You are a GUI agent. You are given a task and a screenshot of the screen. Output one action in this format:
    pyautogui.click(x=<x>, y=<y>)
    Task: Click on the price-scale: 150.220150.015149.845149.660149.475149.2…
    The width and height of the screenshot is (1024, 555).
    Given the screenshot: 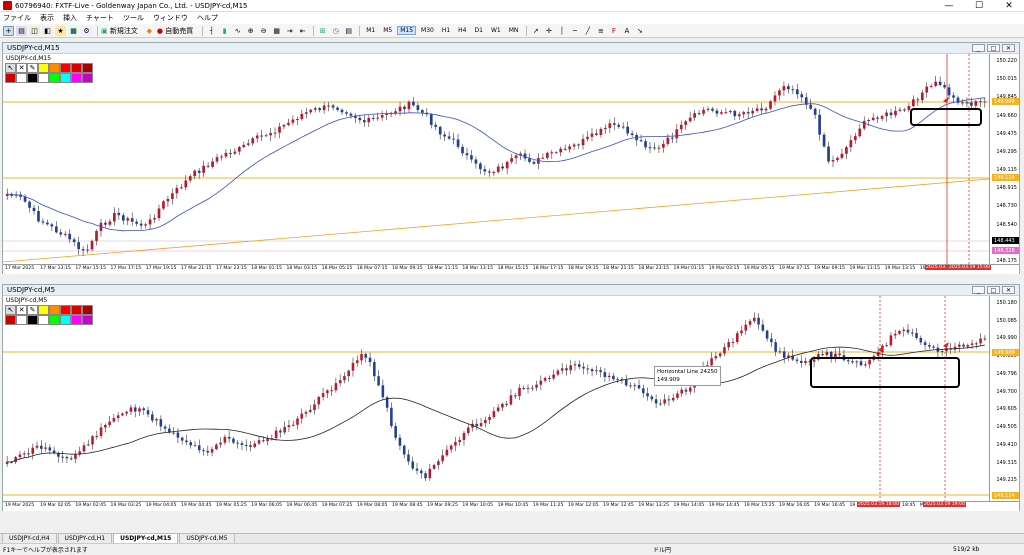 What is the action you would take?
    pyautogui.click(x=1004, y=159)
    